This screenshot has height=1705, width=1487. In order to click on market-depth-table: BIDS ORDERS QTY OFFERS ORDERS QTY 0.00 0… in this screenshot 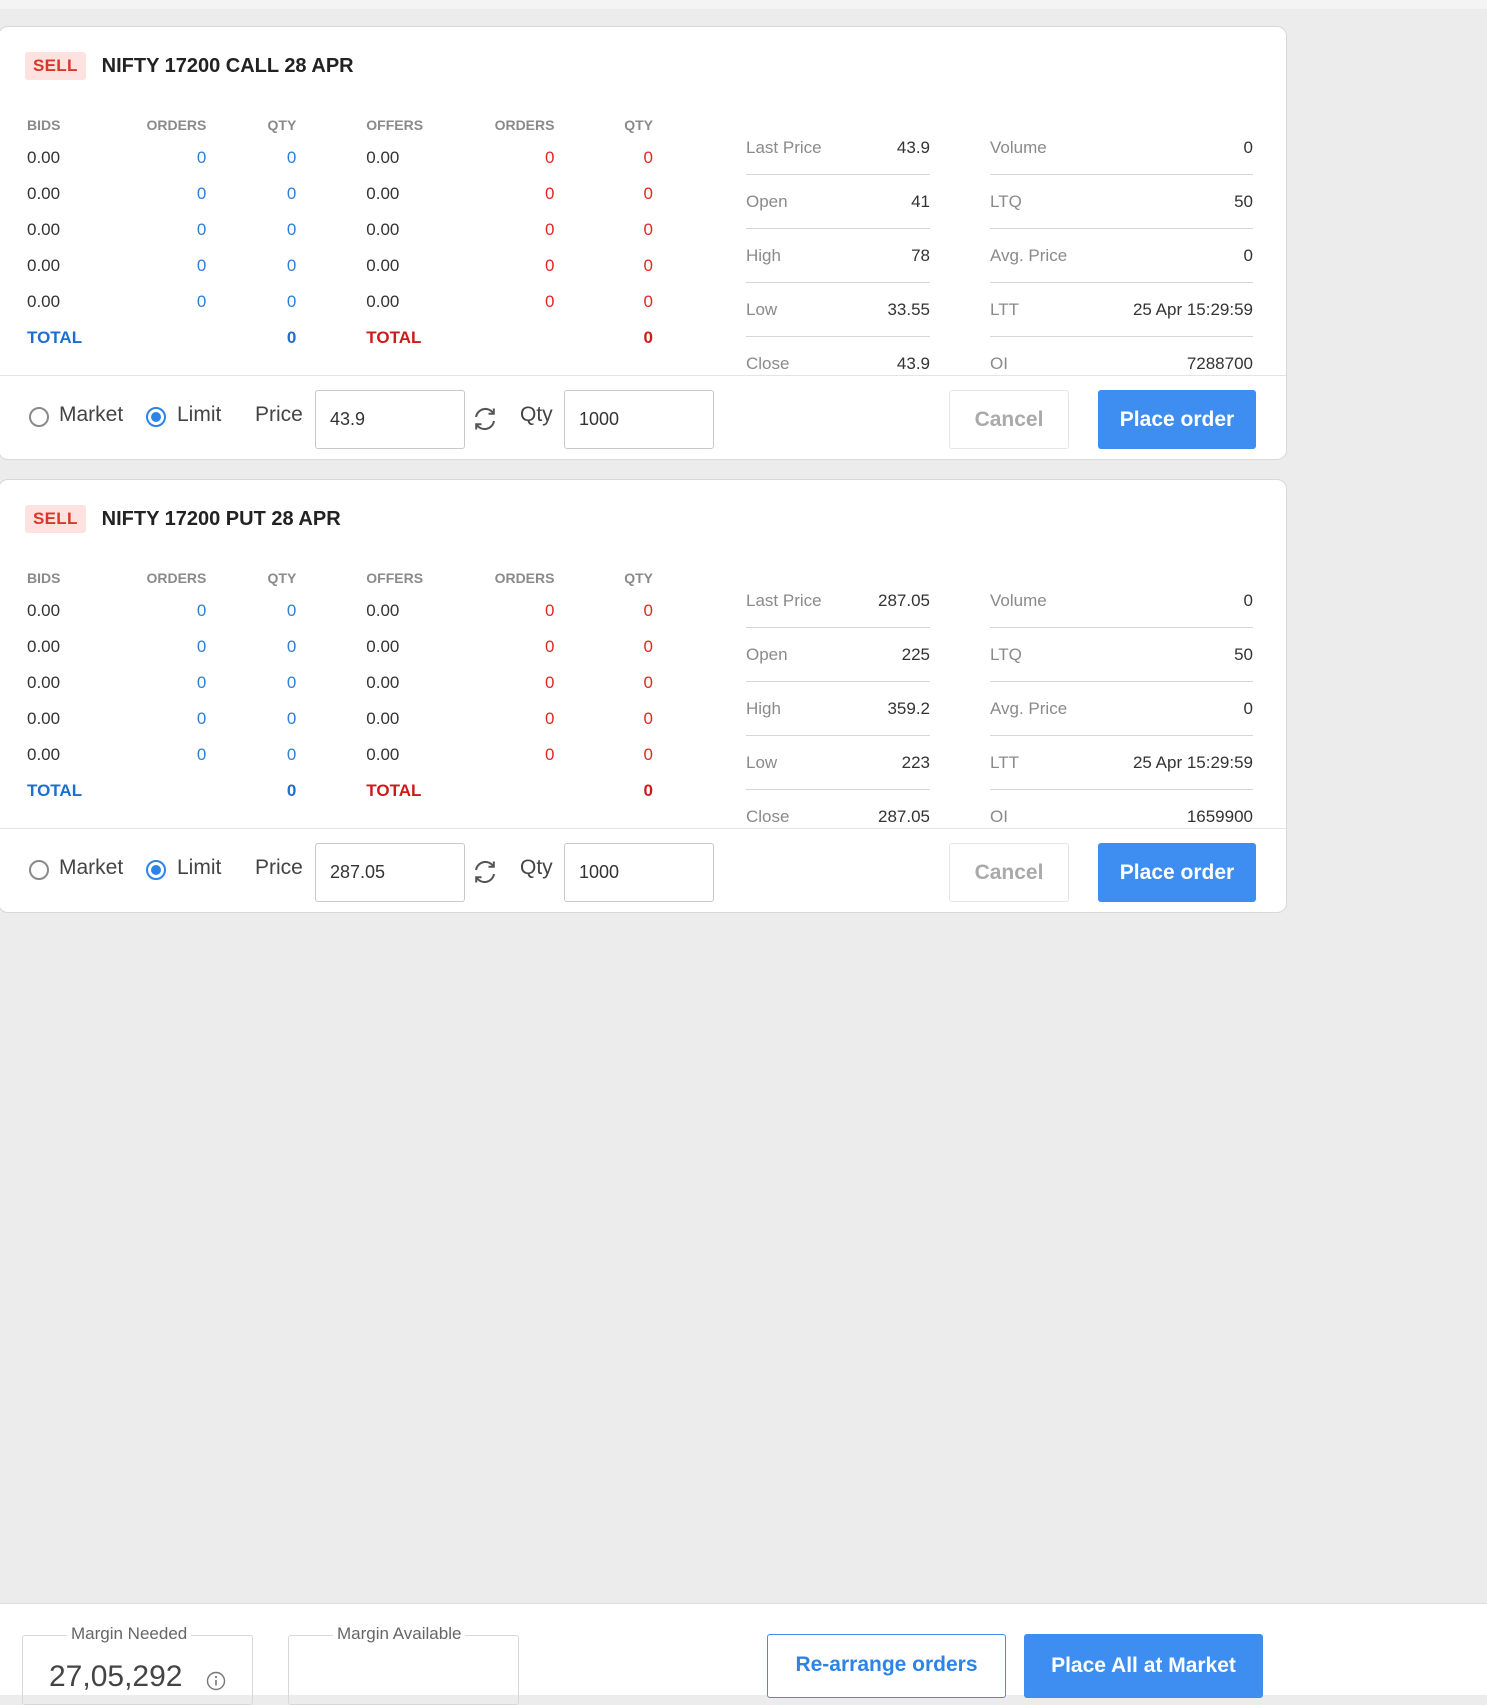, I will do `click(340, 686)`.